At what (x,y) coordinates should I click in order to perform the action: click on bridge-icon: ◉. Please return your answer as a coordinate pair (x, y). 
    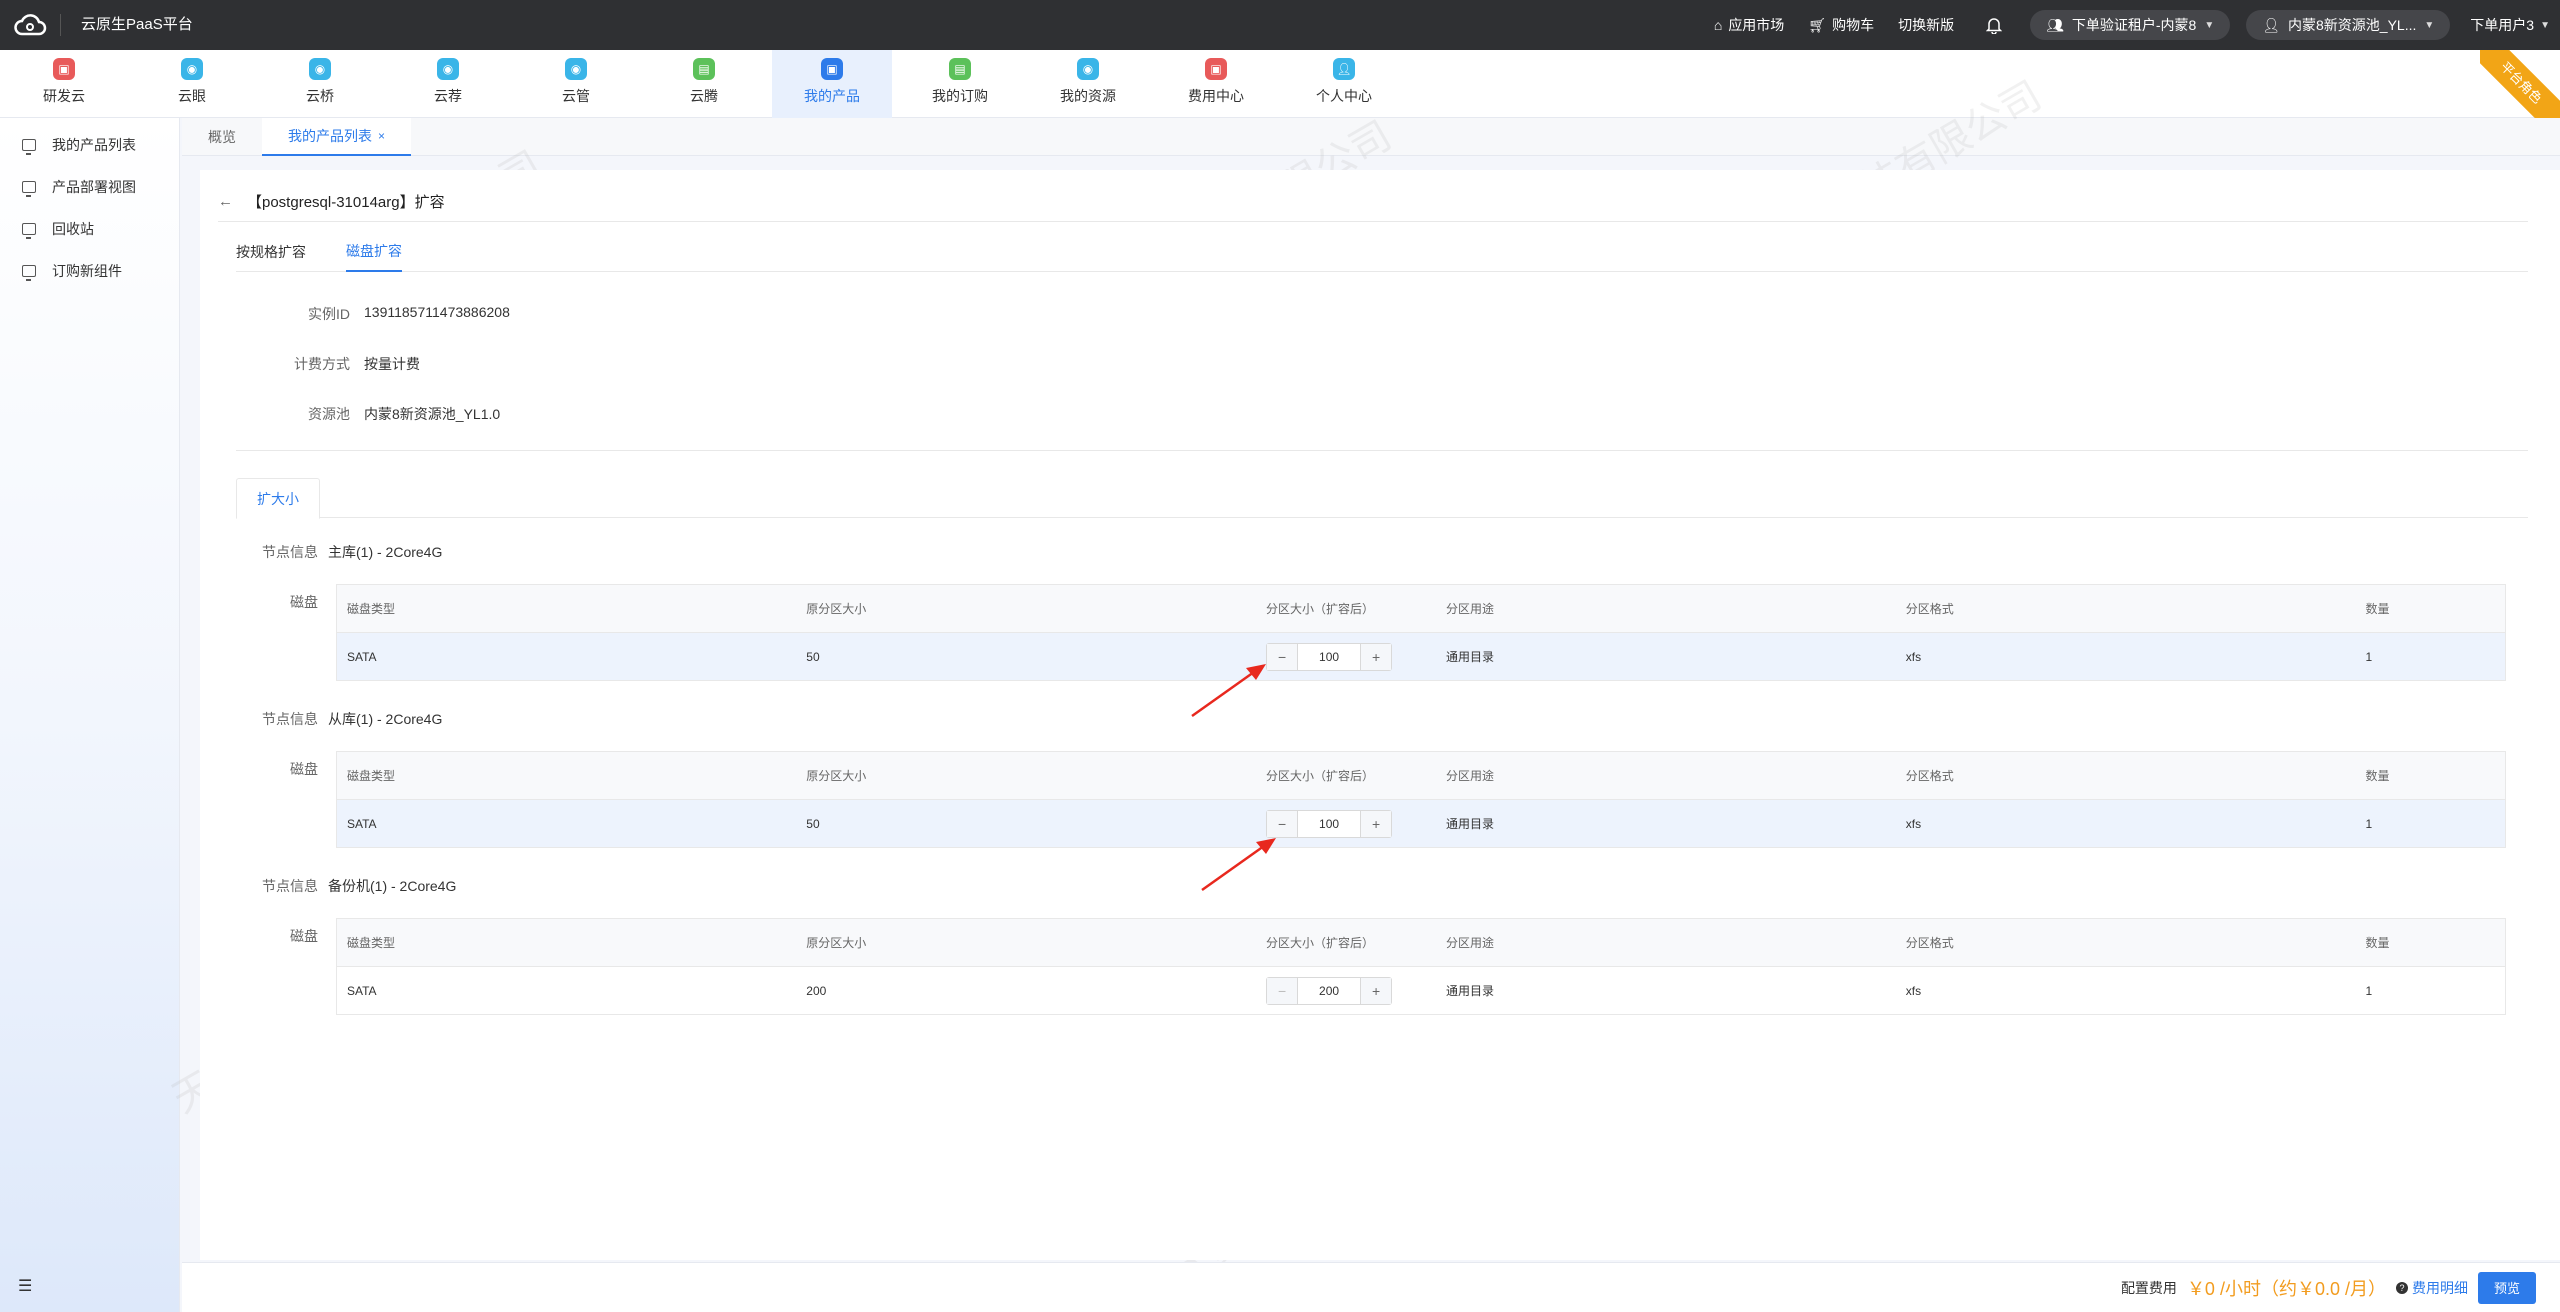
    Looking at the image, I should click on (320, 69).